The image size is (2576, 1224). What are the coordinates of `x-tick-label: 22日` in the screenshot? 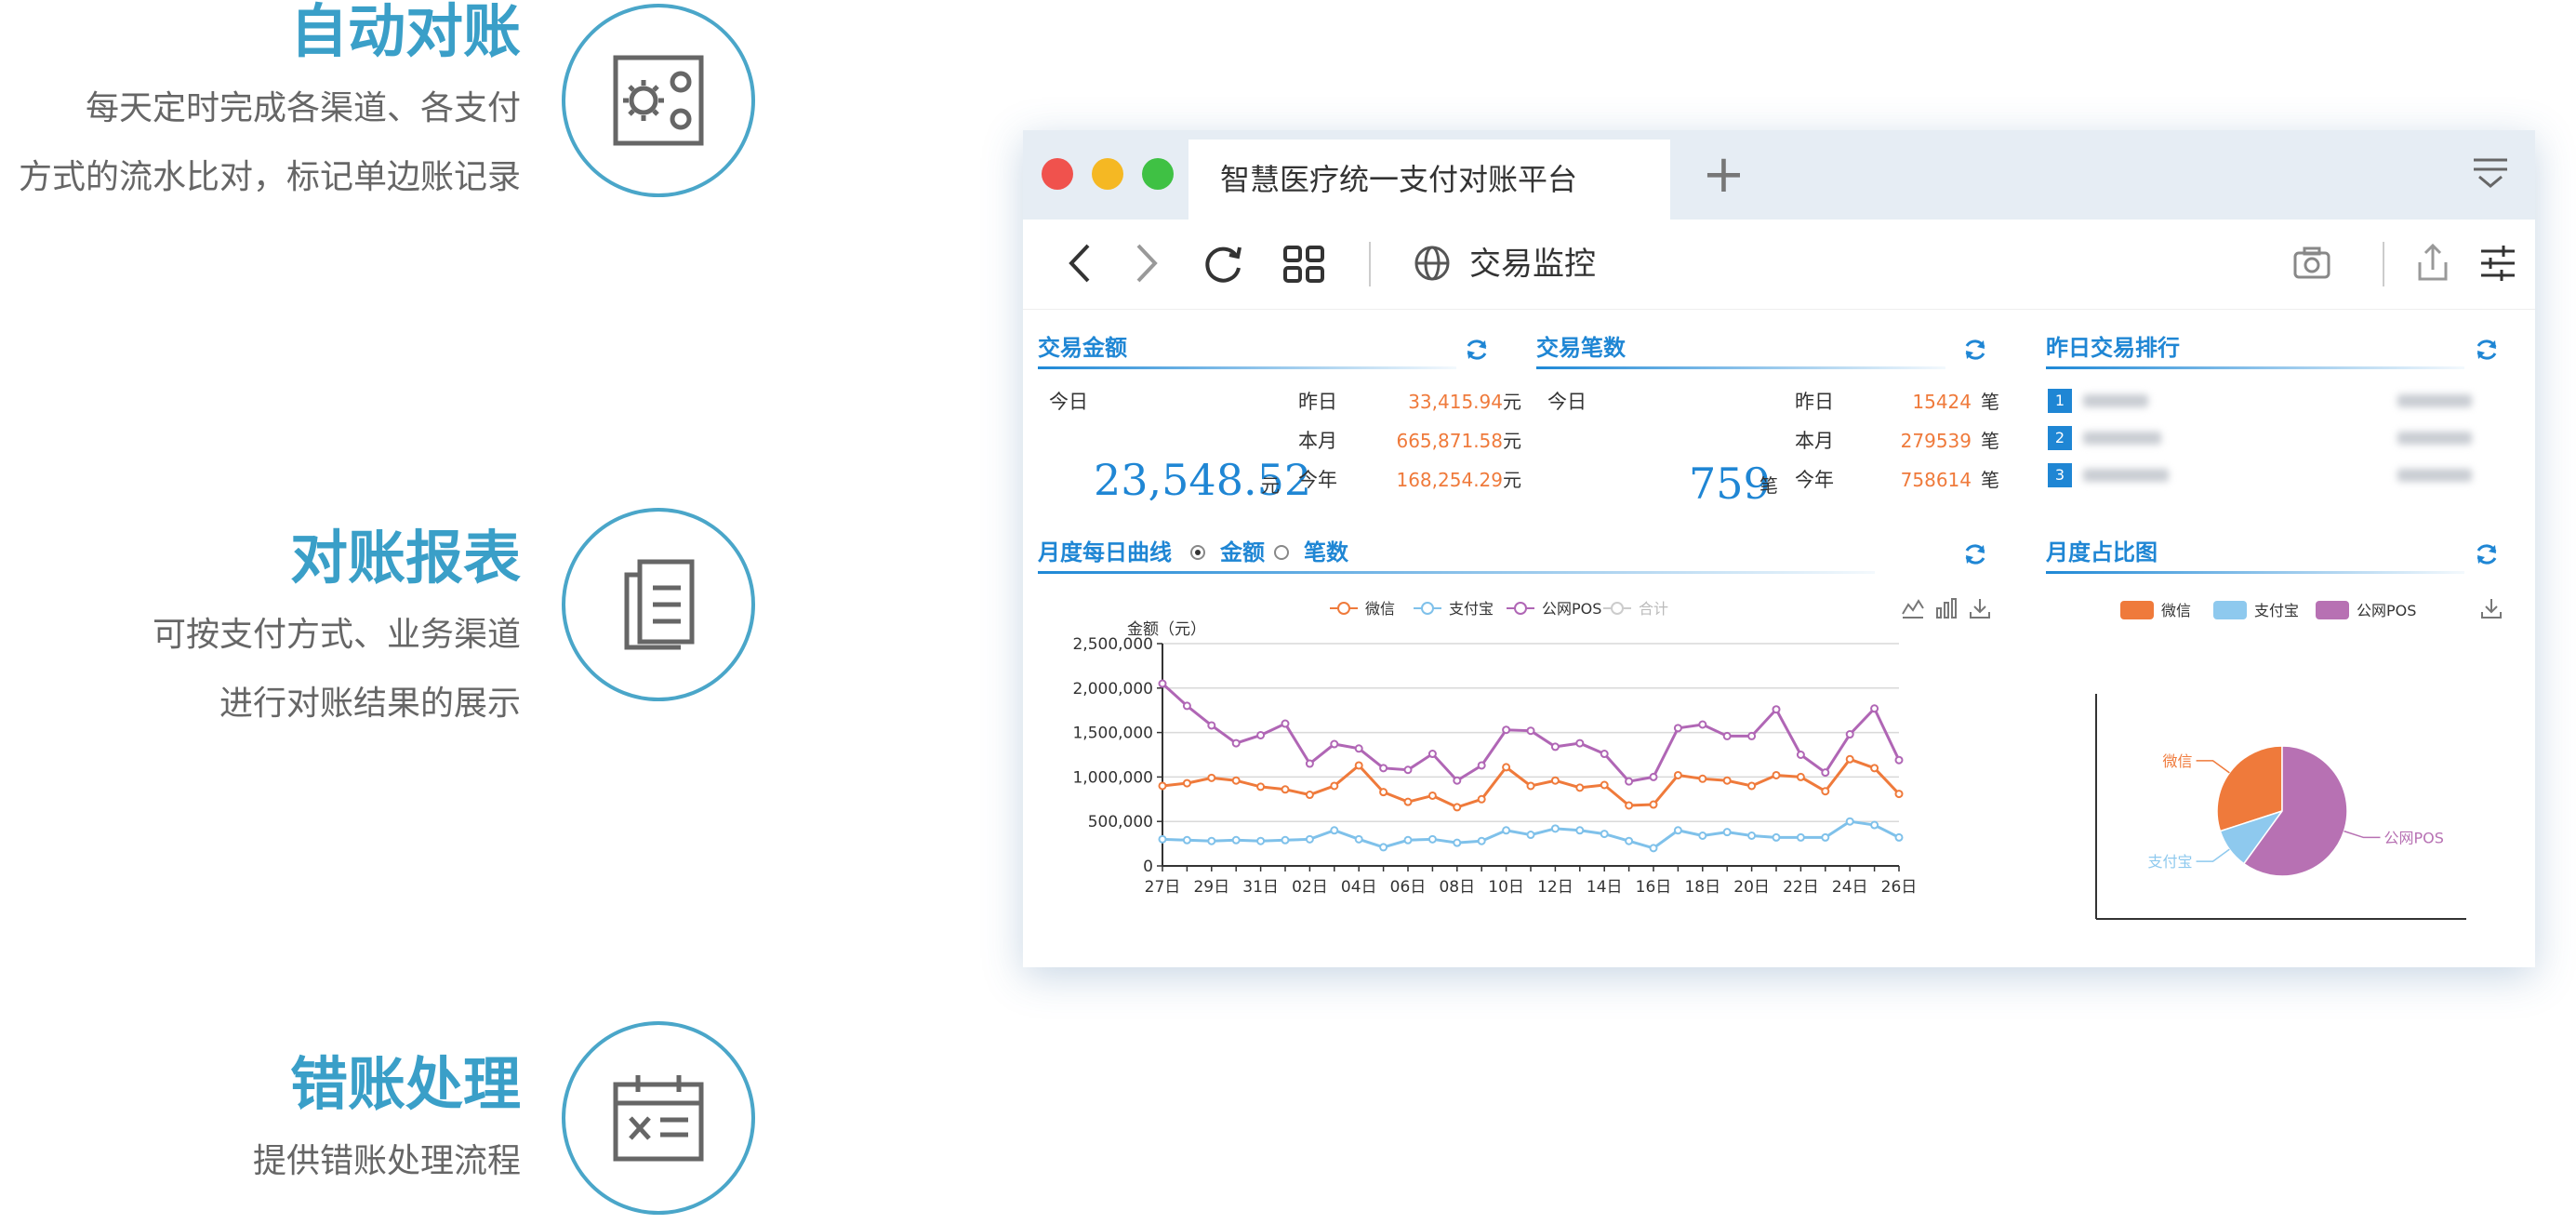 It's located at (1801, 887).